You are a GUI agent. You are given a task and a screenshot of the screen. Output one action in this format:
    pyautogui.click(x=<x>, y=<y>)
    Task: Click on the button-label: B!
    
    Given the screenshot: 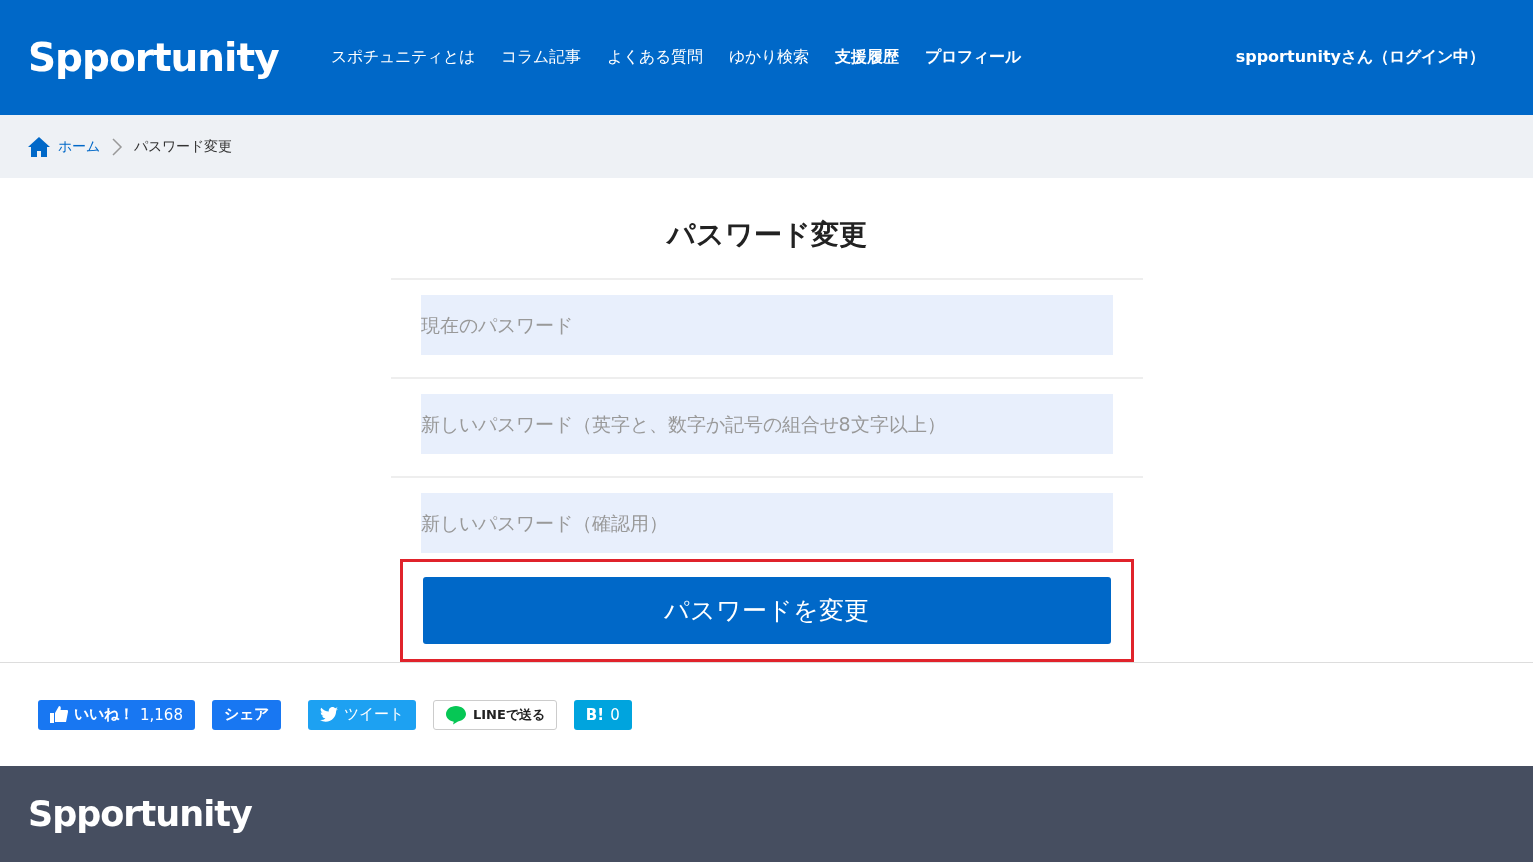 What is the action you would take?
    pyautogui.click(x=595, y=714)
    